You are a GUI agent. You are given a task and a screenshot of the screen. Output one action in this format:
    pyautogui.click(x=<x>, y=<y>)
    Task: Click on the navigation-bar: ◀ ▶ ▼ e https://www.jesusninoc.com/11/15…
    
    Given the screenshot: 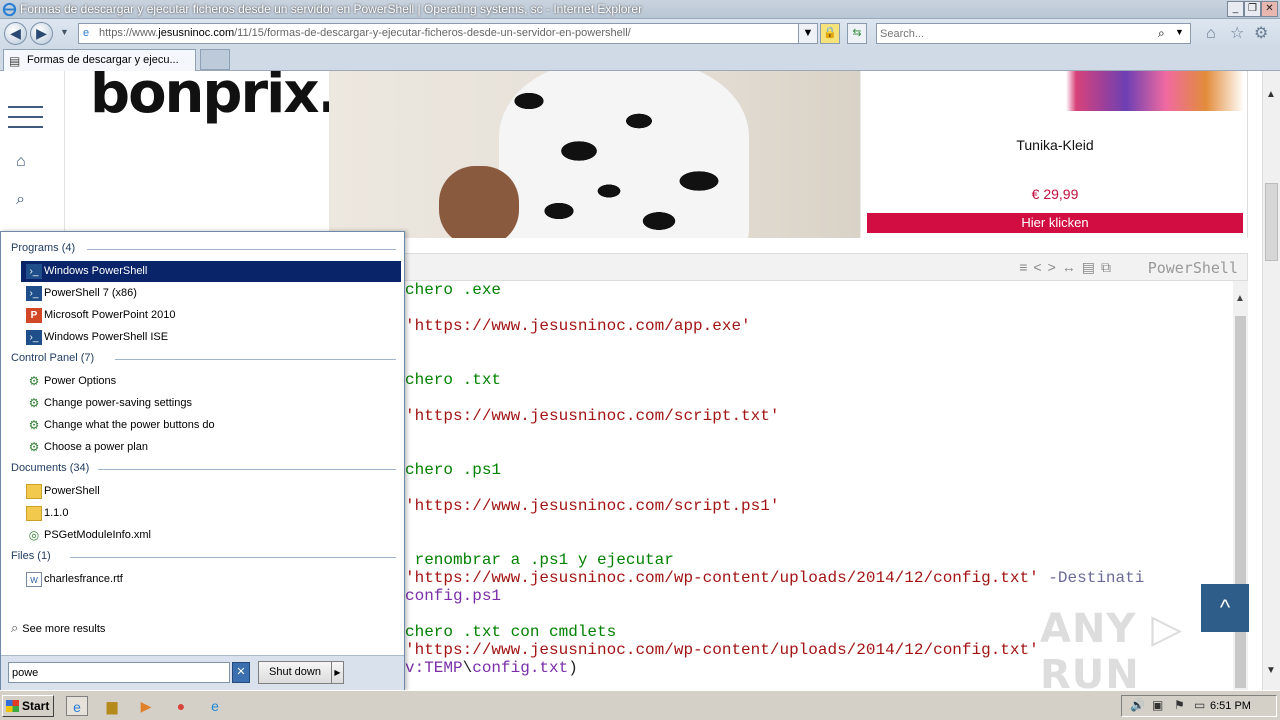 What is the action you would take?
    pyautogui.click(x=640, y=33)
    